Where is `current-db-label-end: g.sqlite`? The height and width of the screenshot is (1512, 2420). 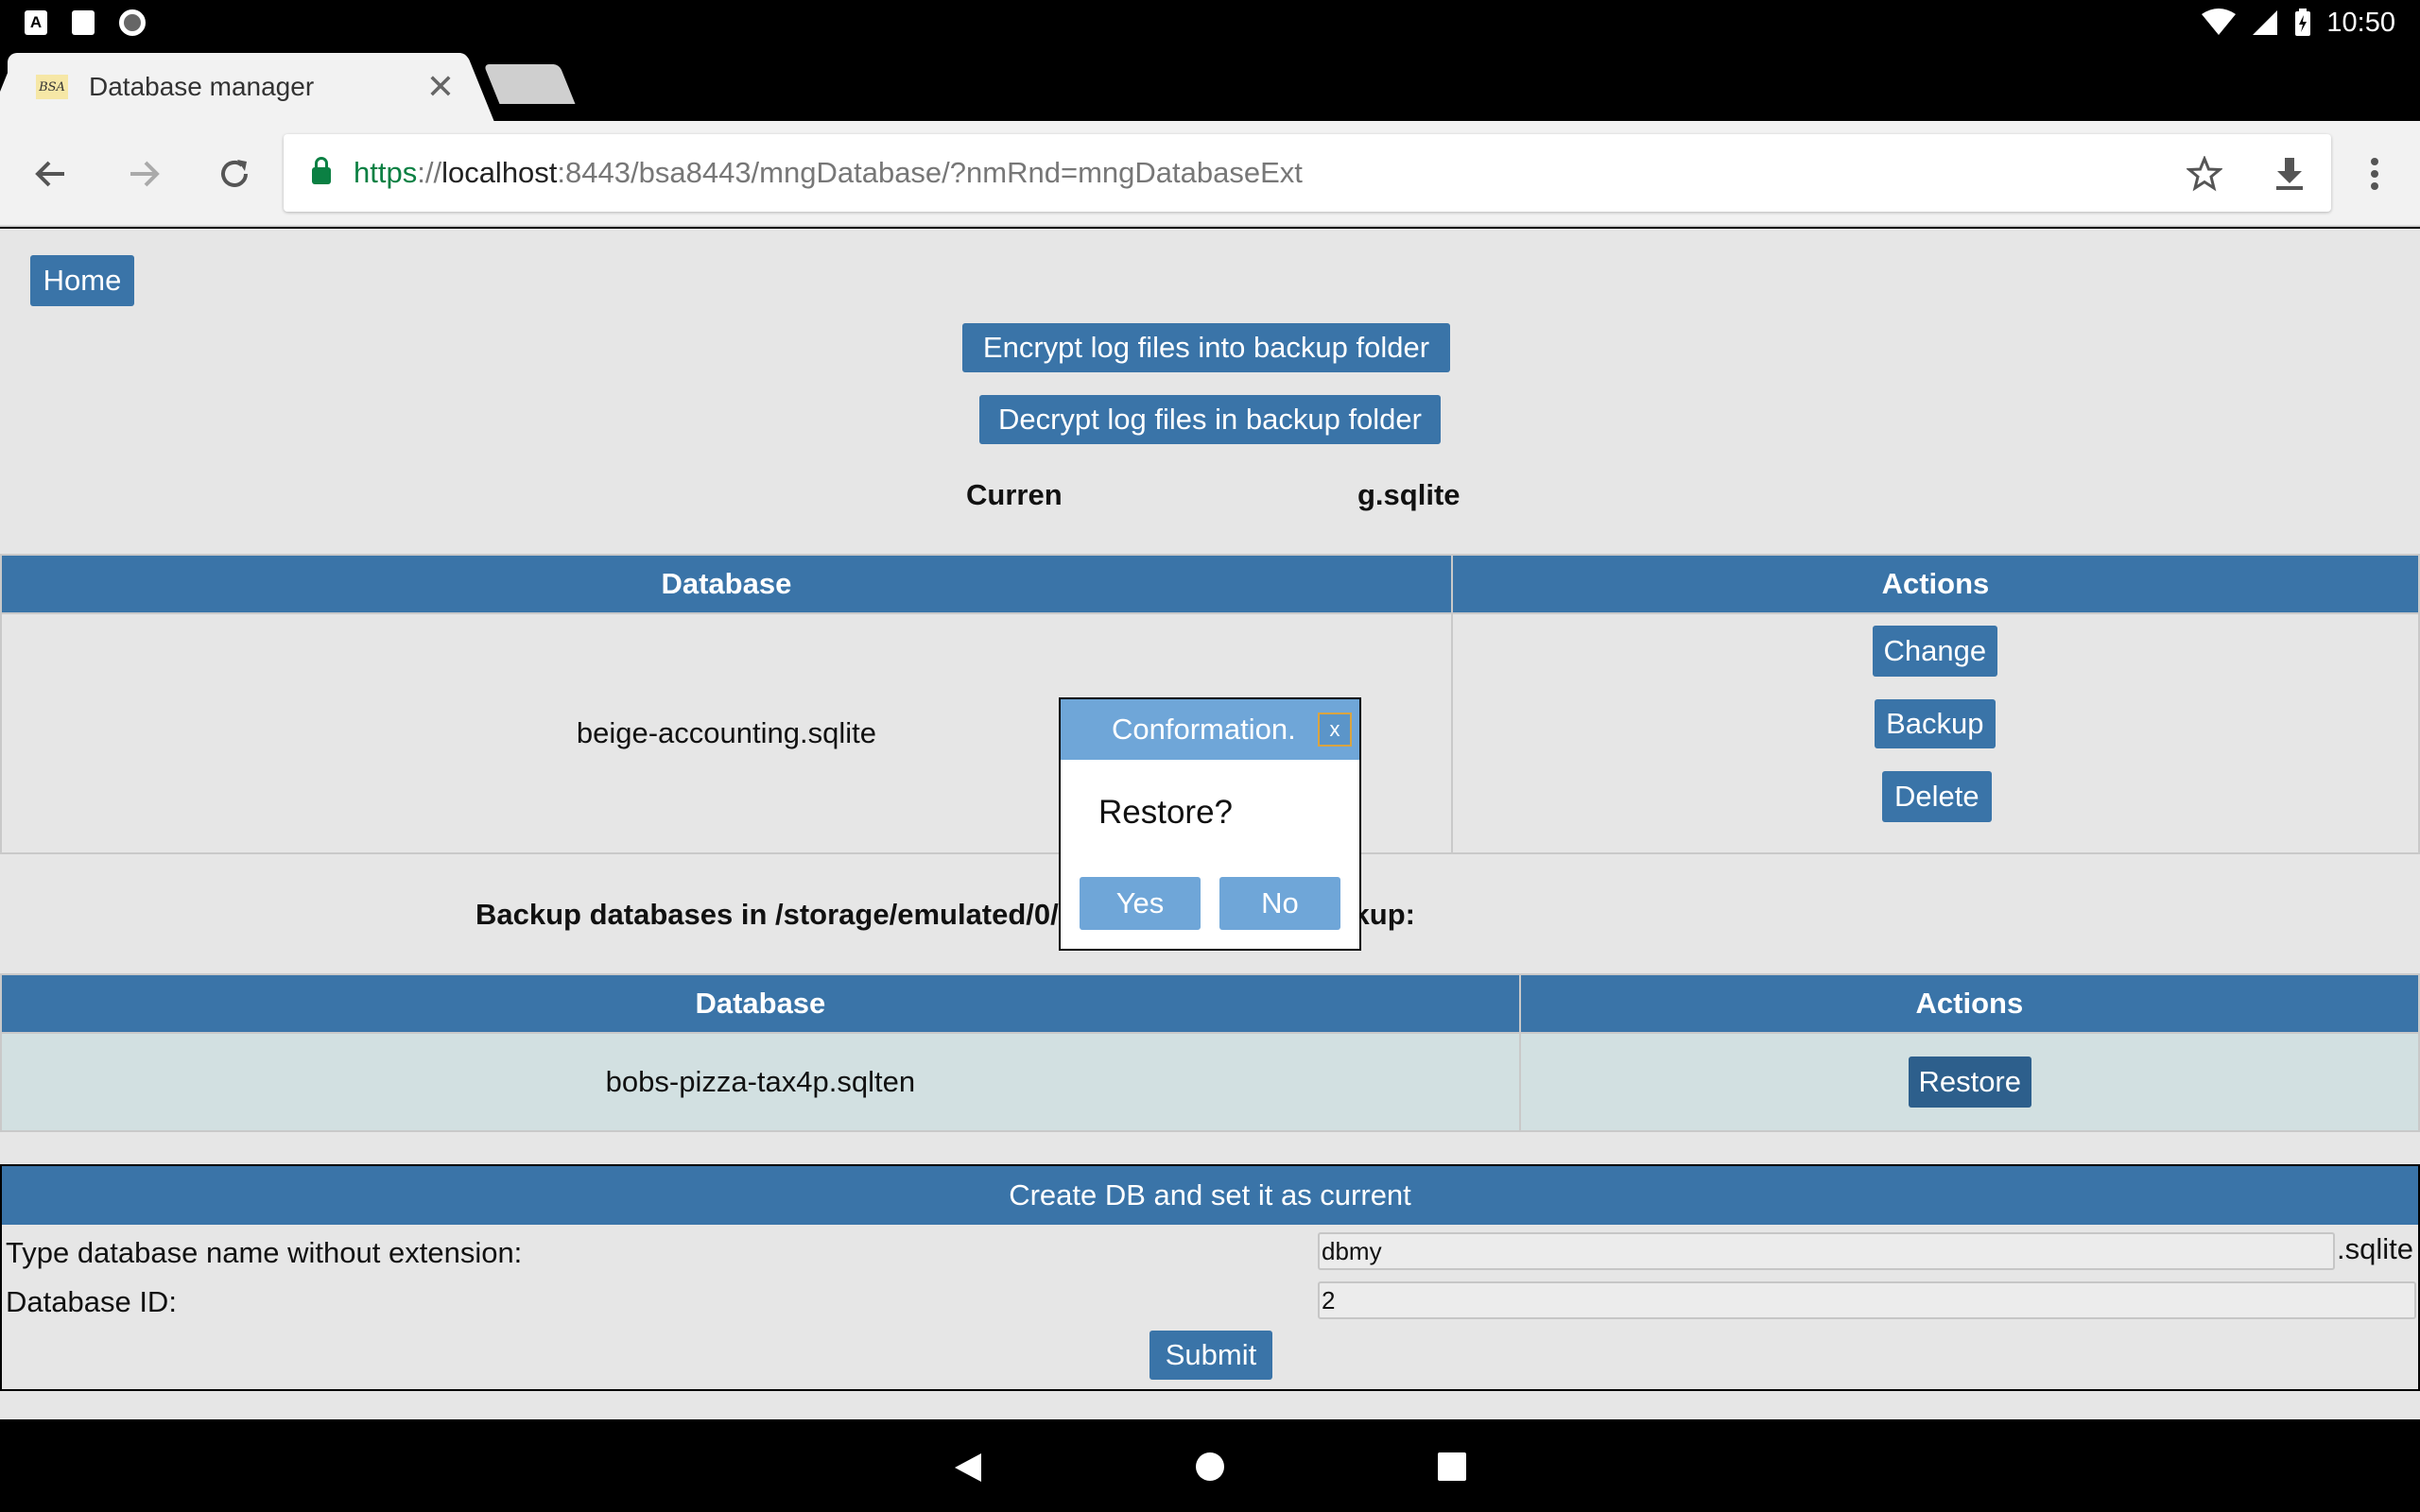 current-db-label-end: g.sqlite is located at coordinates (1409, 494).